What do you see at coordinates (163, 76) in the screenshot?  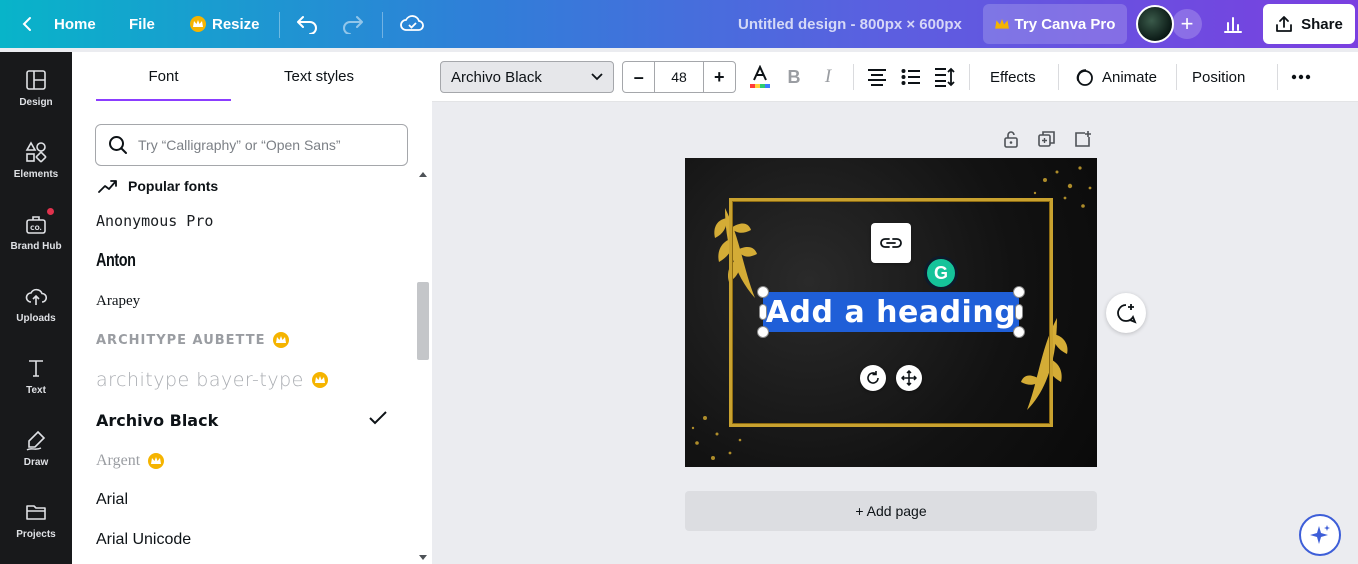 I see `tab-font: Font` at bounding box center [163, 76].